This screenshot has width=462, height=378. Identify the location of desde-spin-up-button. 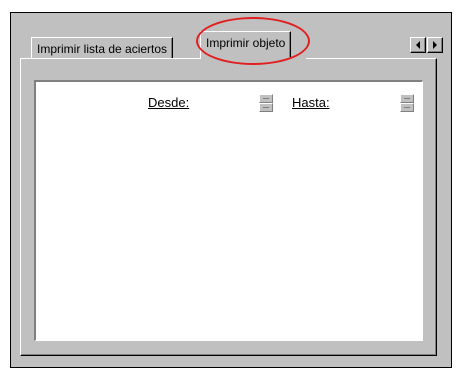
(266, 98).